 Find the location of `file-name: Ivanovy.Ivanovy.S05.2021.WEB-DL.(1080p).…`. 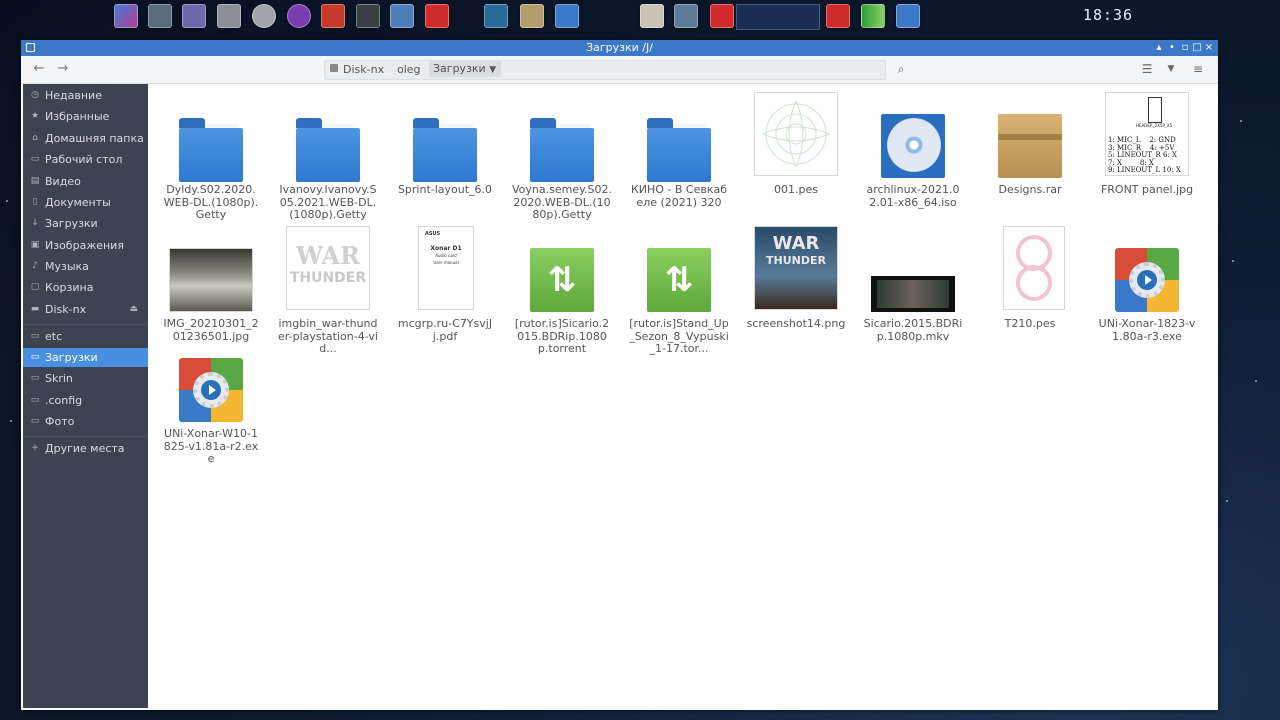

file-name: Ivanovy.Ivanovy.S05.2021.WEB-DL.(1080p).… is located at coordinates (328, 202).